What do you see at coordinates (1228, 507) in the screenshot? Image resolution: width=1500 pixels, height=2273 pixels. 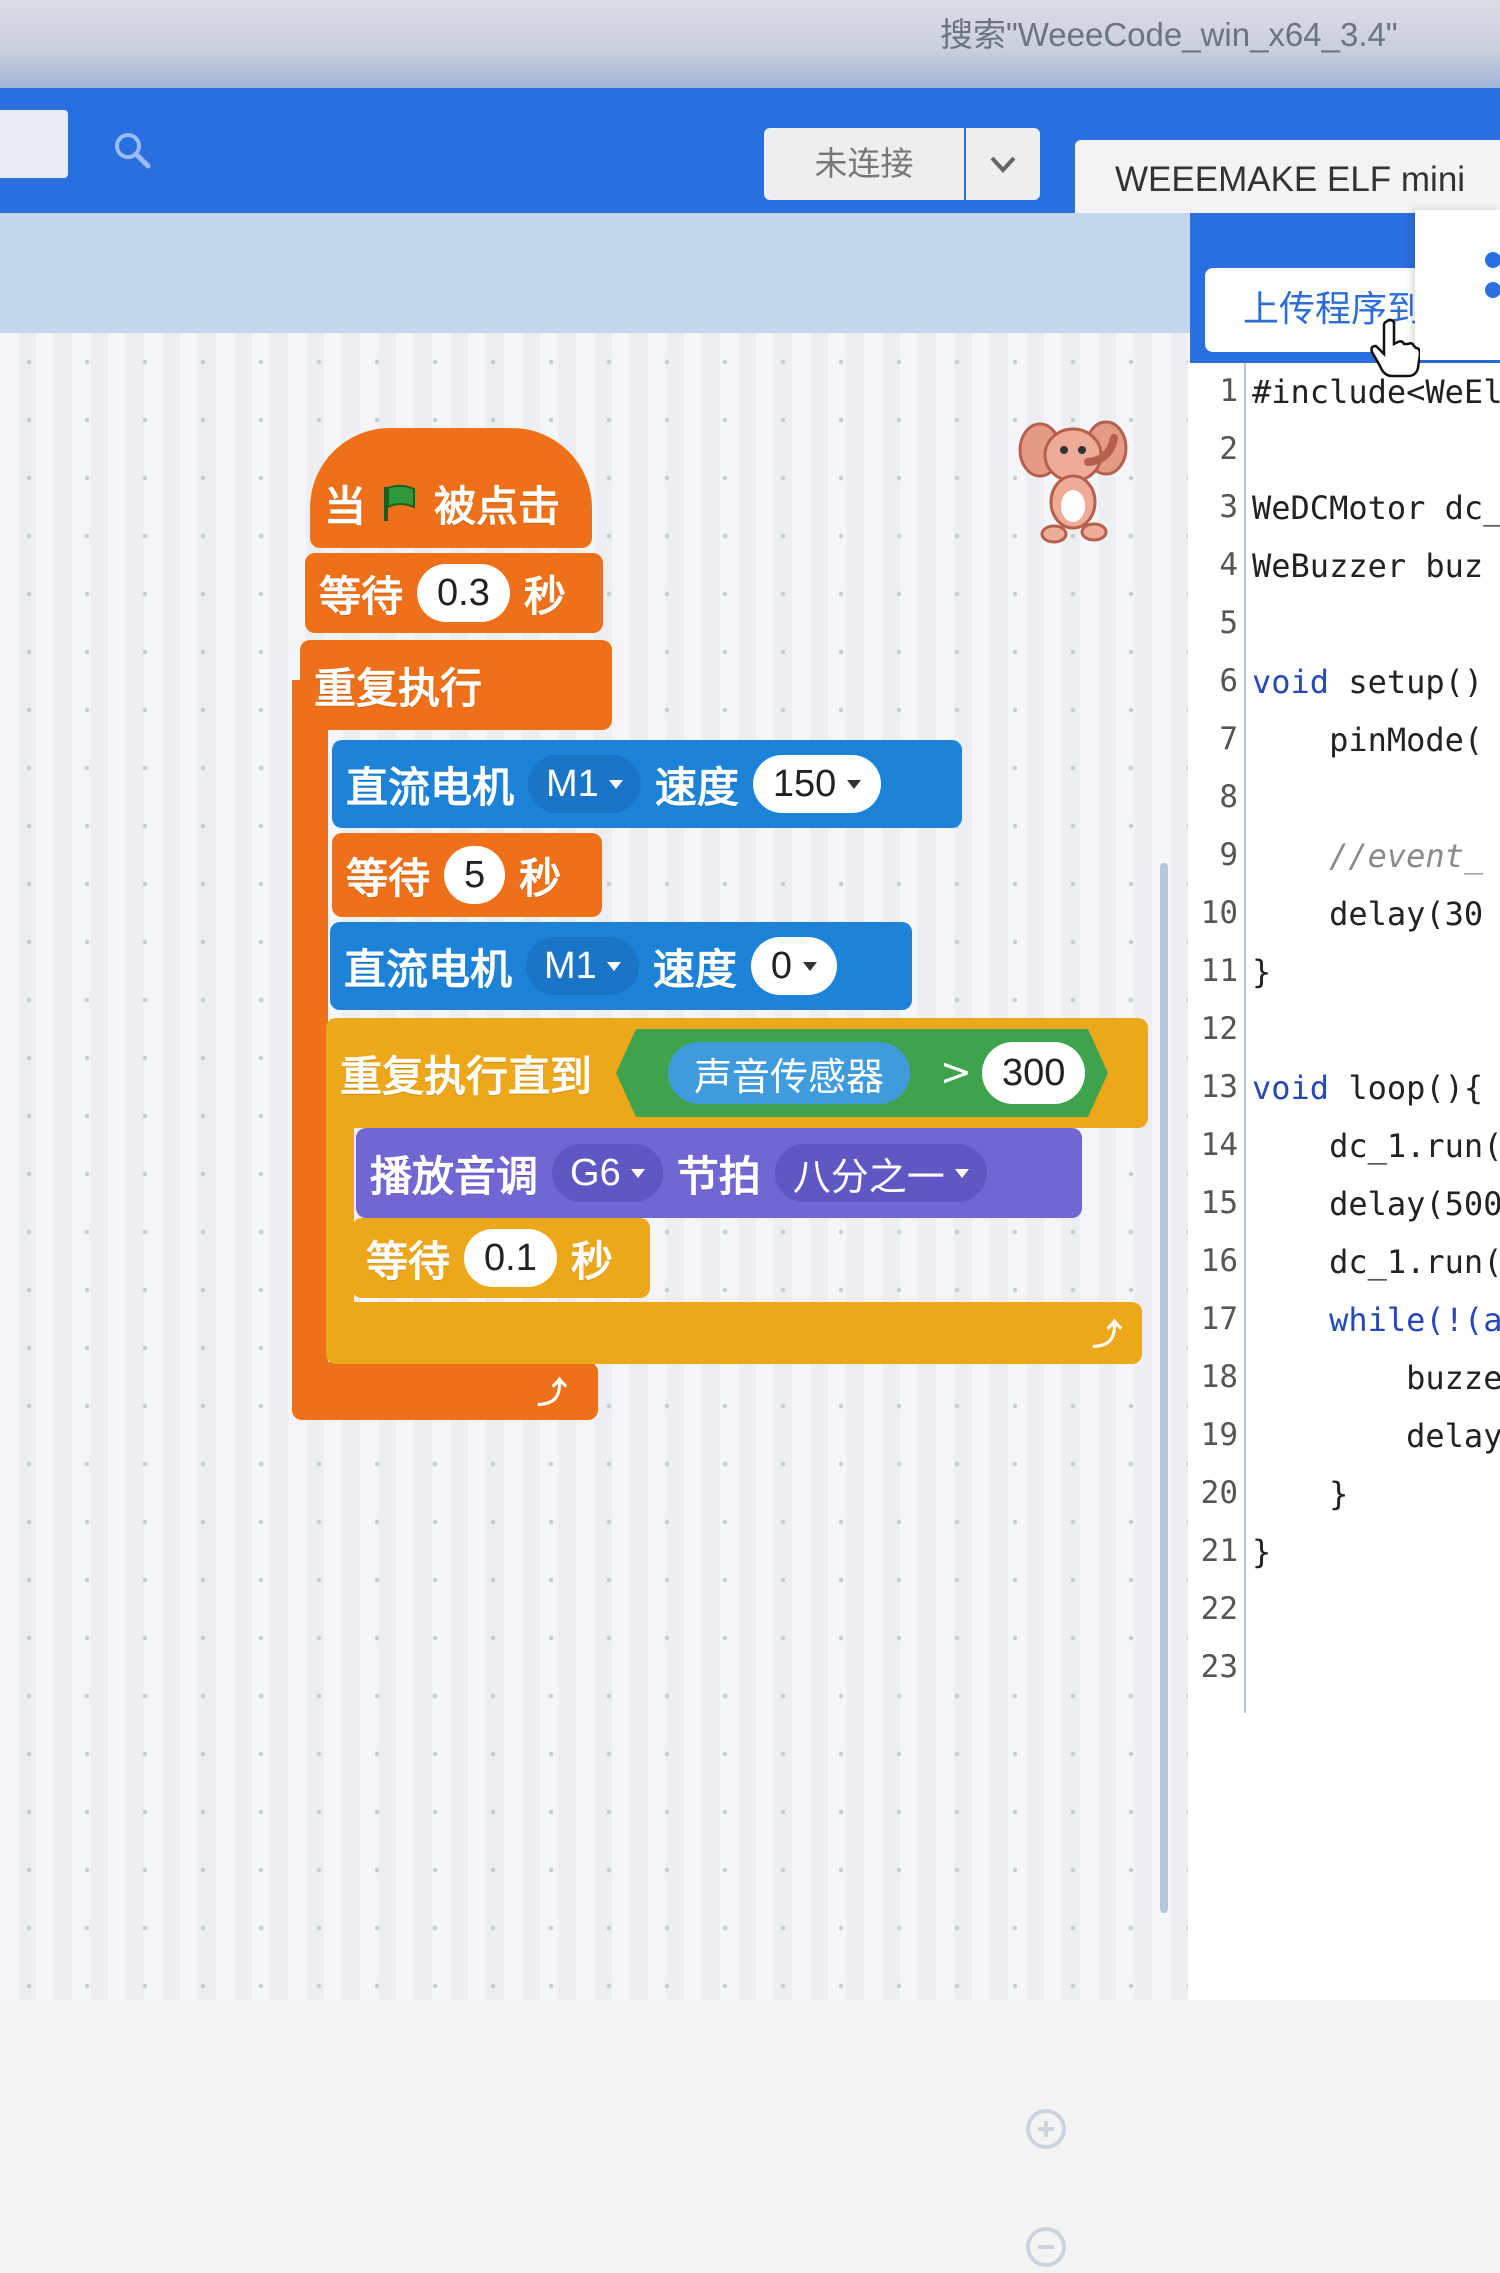 I see `line-number: 3` at bounding box center [1228, 507].